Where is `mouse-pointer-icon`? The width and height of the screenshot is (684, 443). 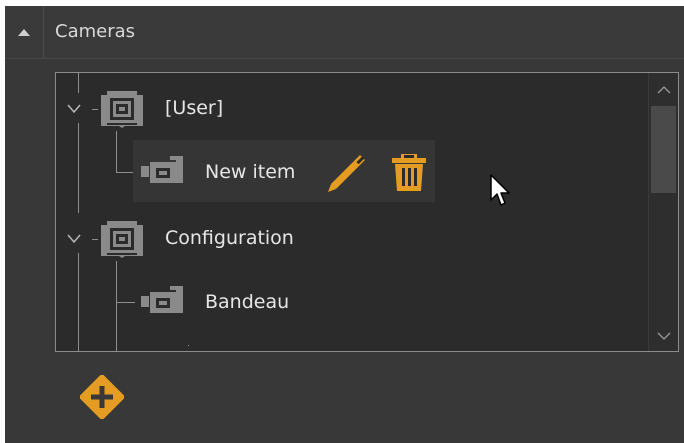 mouse-pointer-icon is located at coordinates (500, 190).